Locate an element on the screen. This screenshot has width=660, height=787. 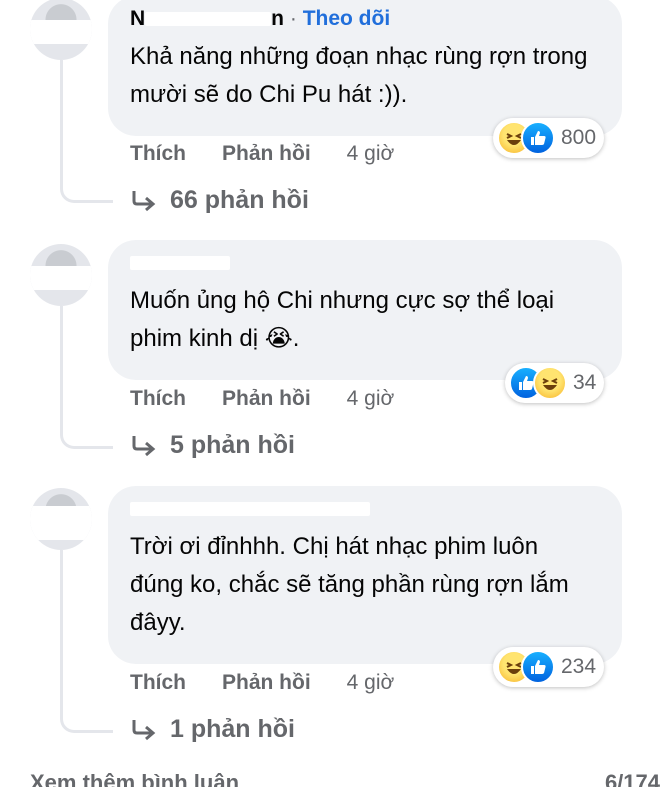
replies-count-label: 1 phản hồi is located at coordinates (232, 729).